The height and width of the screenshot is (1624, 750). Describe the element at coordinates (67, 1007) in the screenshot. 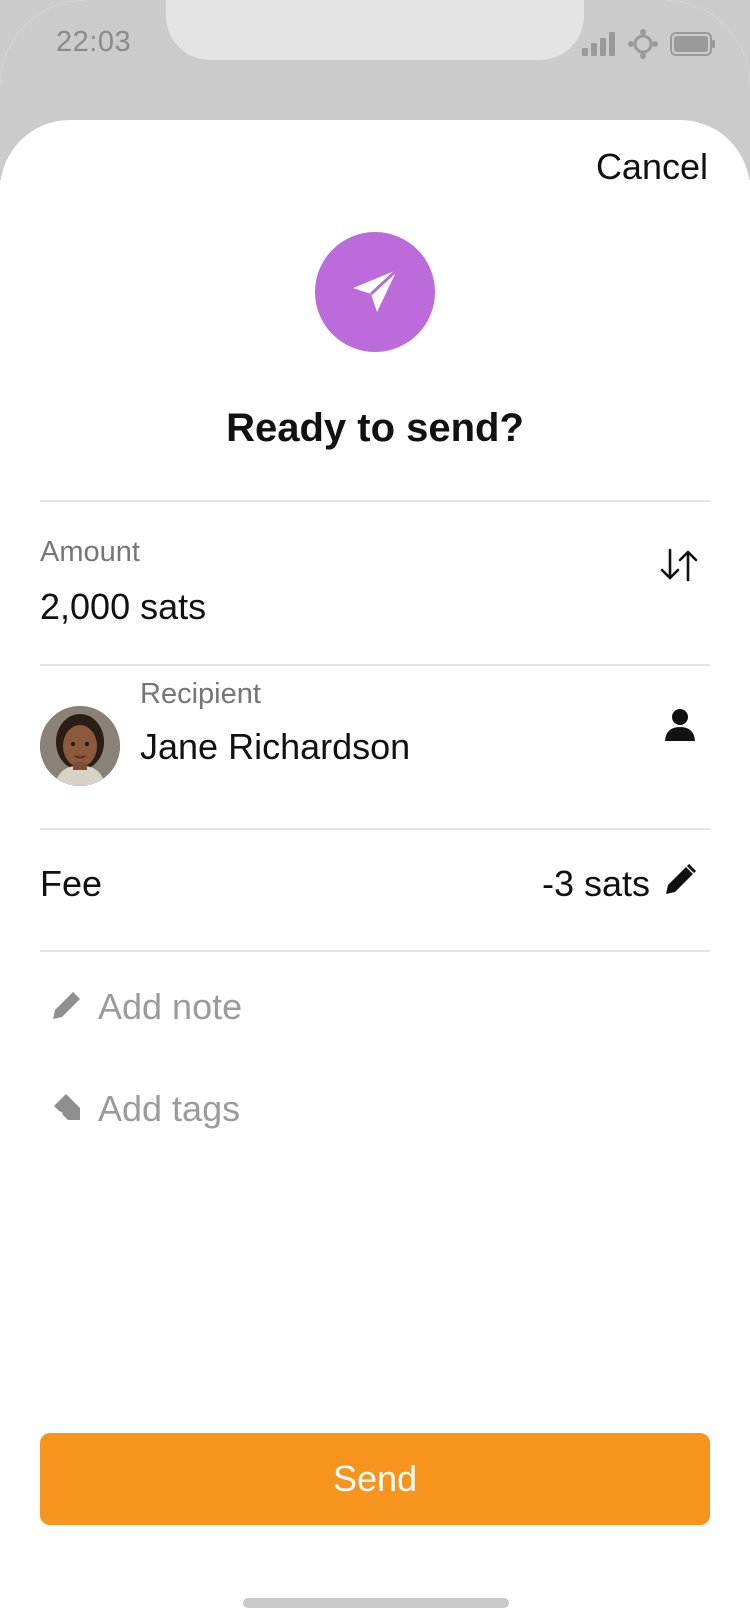

I see `pencil-icon` at that location.